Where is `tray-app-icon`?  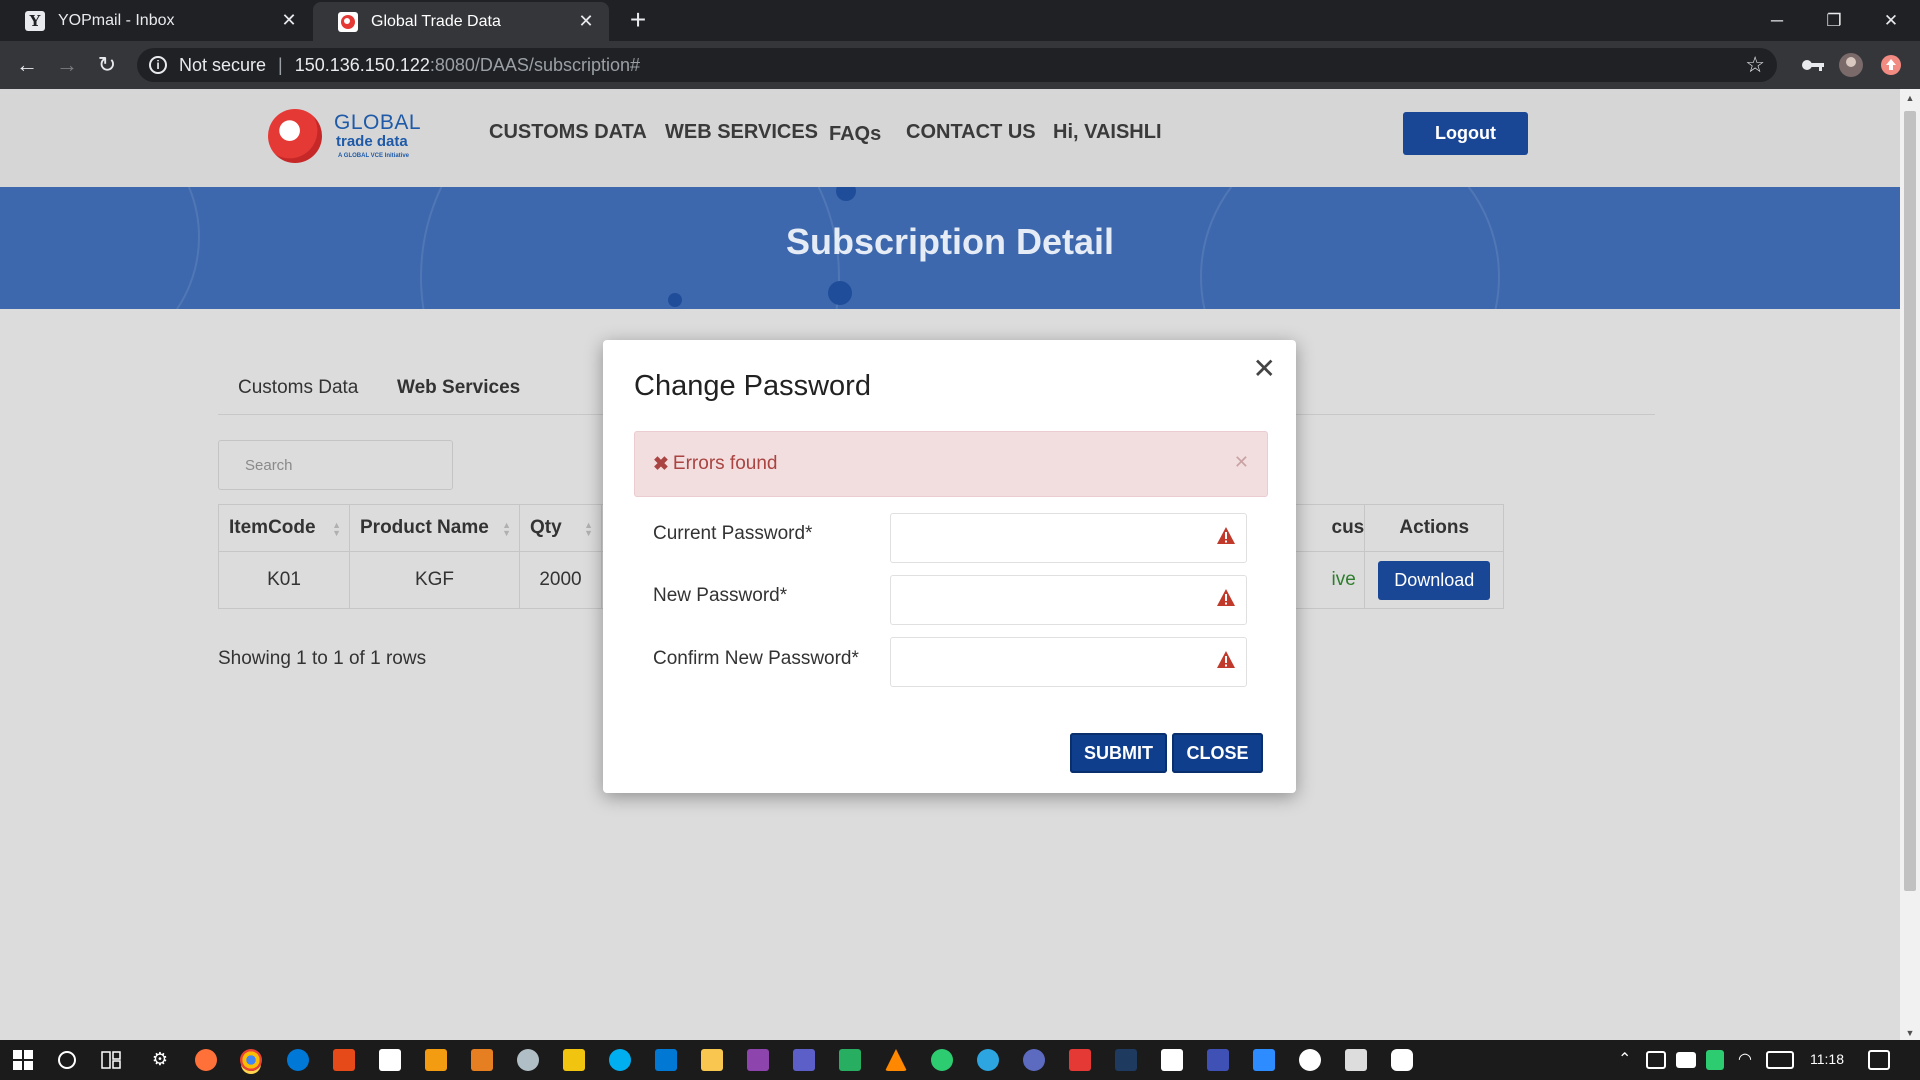
tray-app-icon is located at coordinates (1656, 1060).